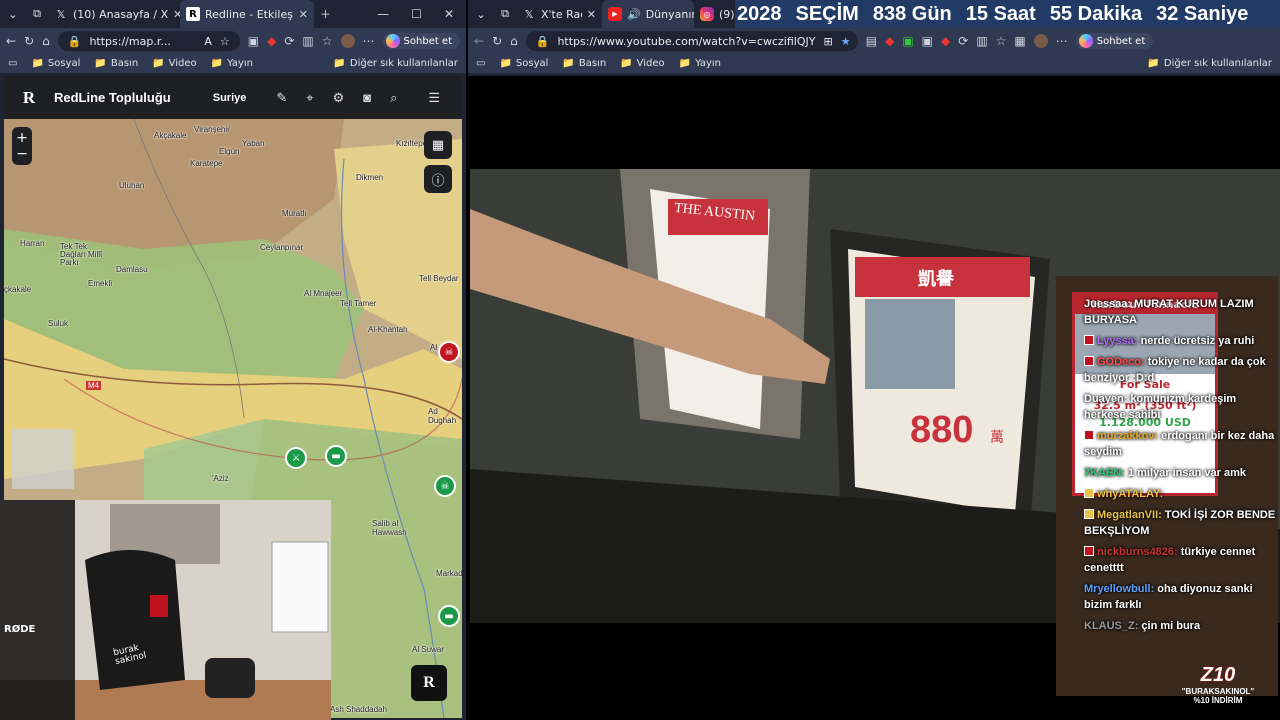 This screenshot has height=720, width=1280. I want to click on redline-home-button: R, so click(429, 683).